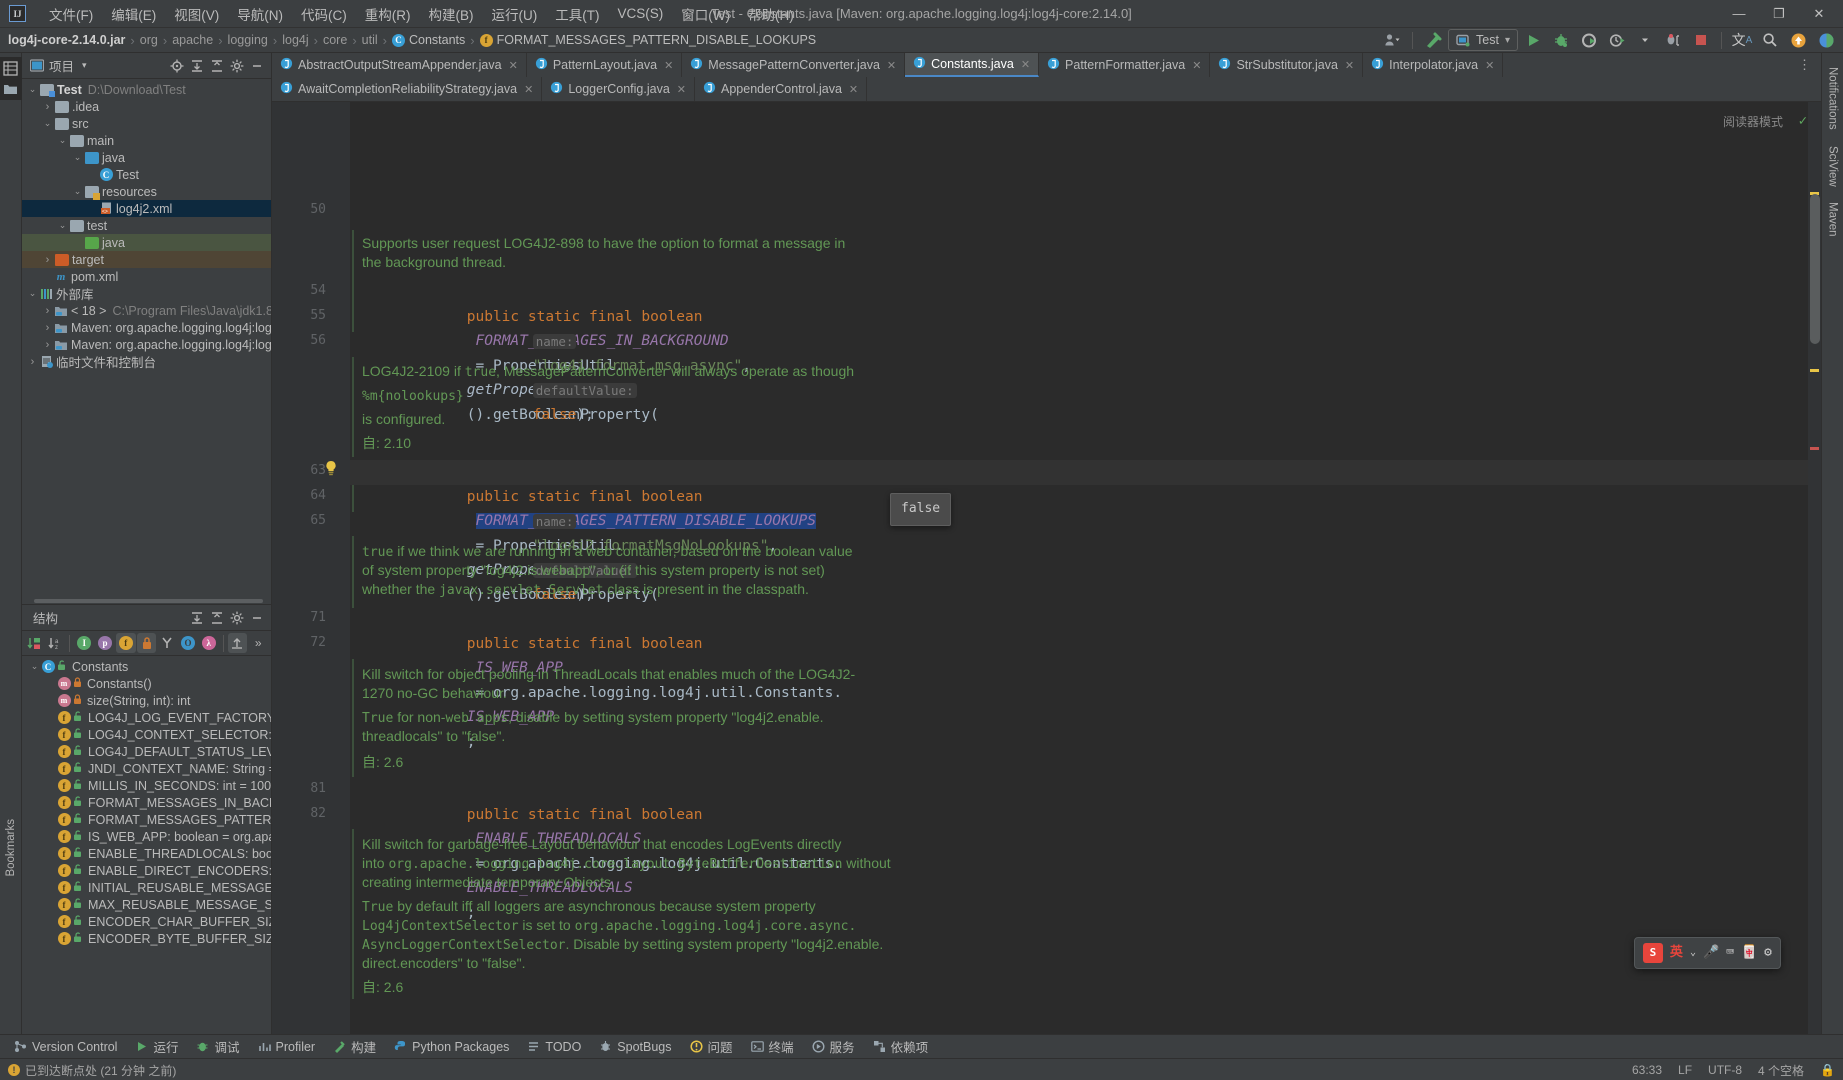 The image size is (1843, 1080). I want to click on show-properties-icon: p, so click(105, 643).